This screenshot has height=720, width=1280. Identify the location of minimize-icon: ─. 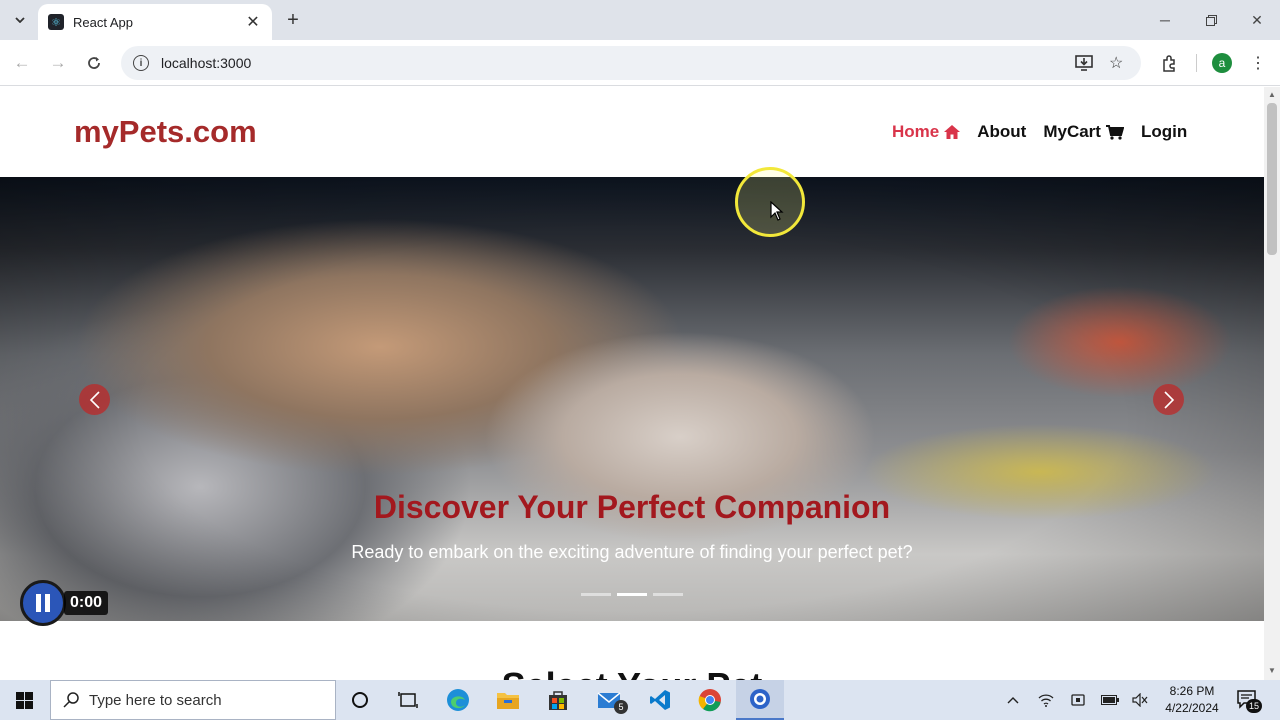
(1165, 20).